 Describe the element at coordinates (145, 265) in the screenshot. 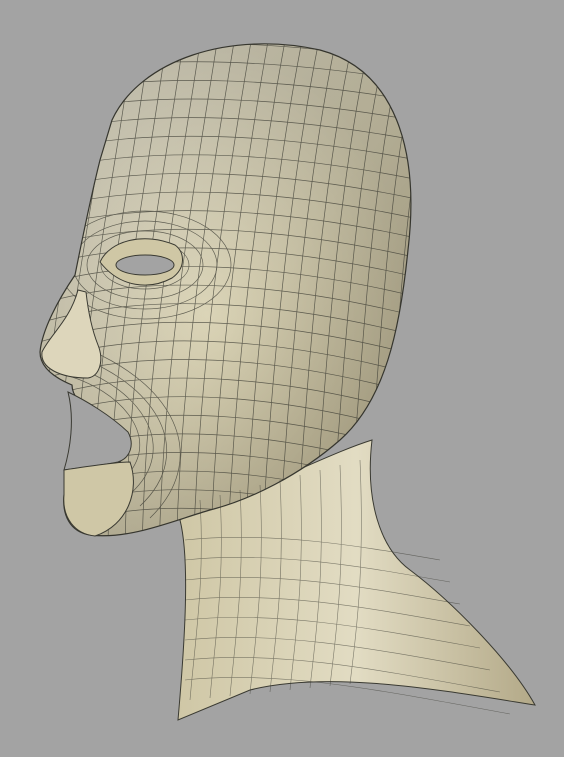

I see `eye-hole` at that location.